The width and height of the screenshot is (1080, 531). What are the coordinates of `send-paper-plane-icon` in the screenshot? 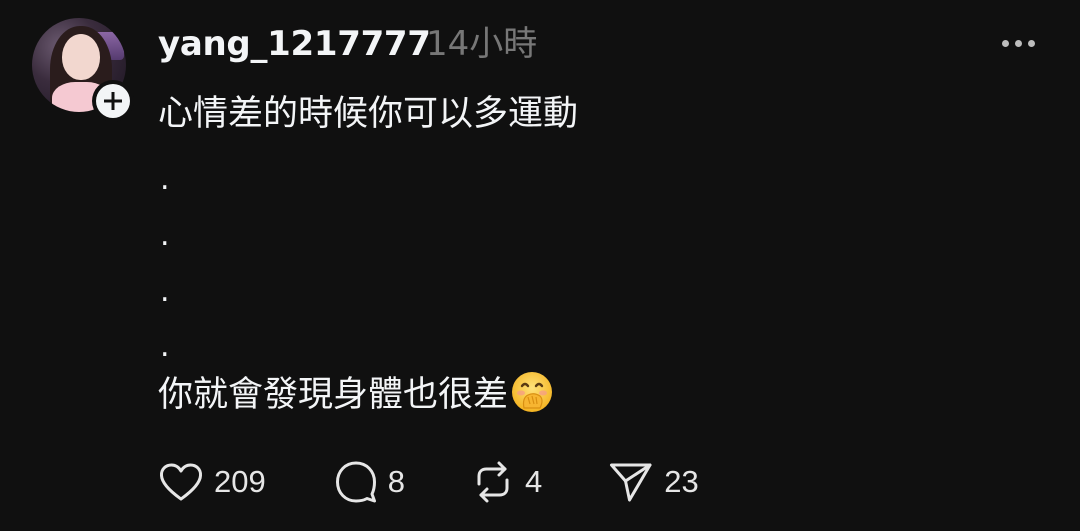 It's located at (631, 482).